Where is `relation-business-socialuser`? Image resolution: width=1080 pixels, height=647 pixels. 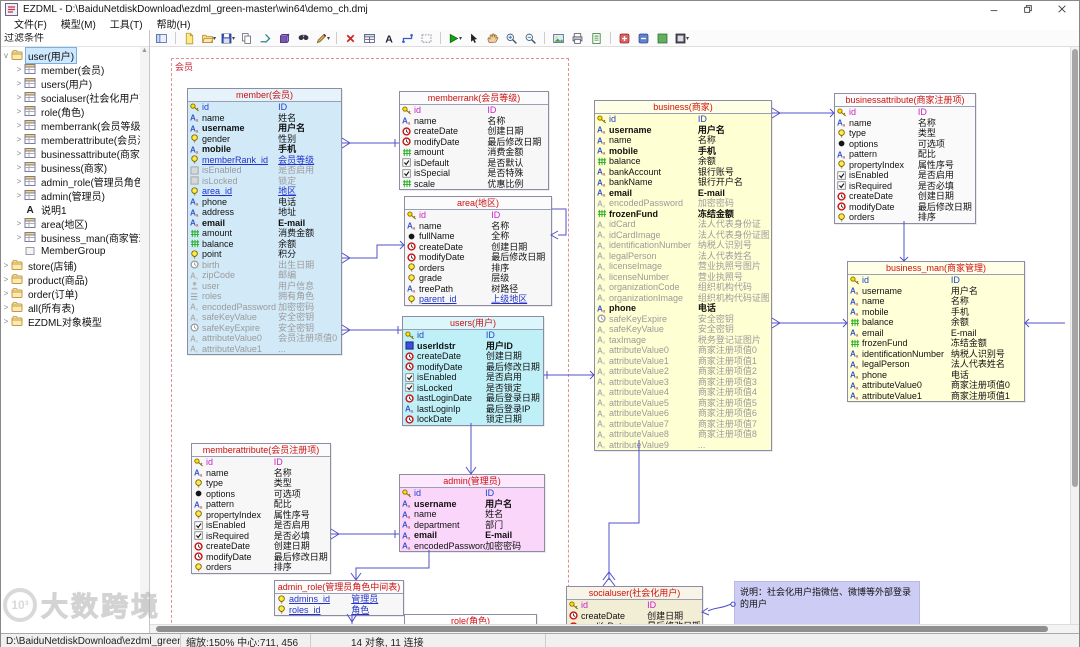 relation-business-socialuser is located at coordinates (621, 513).